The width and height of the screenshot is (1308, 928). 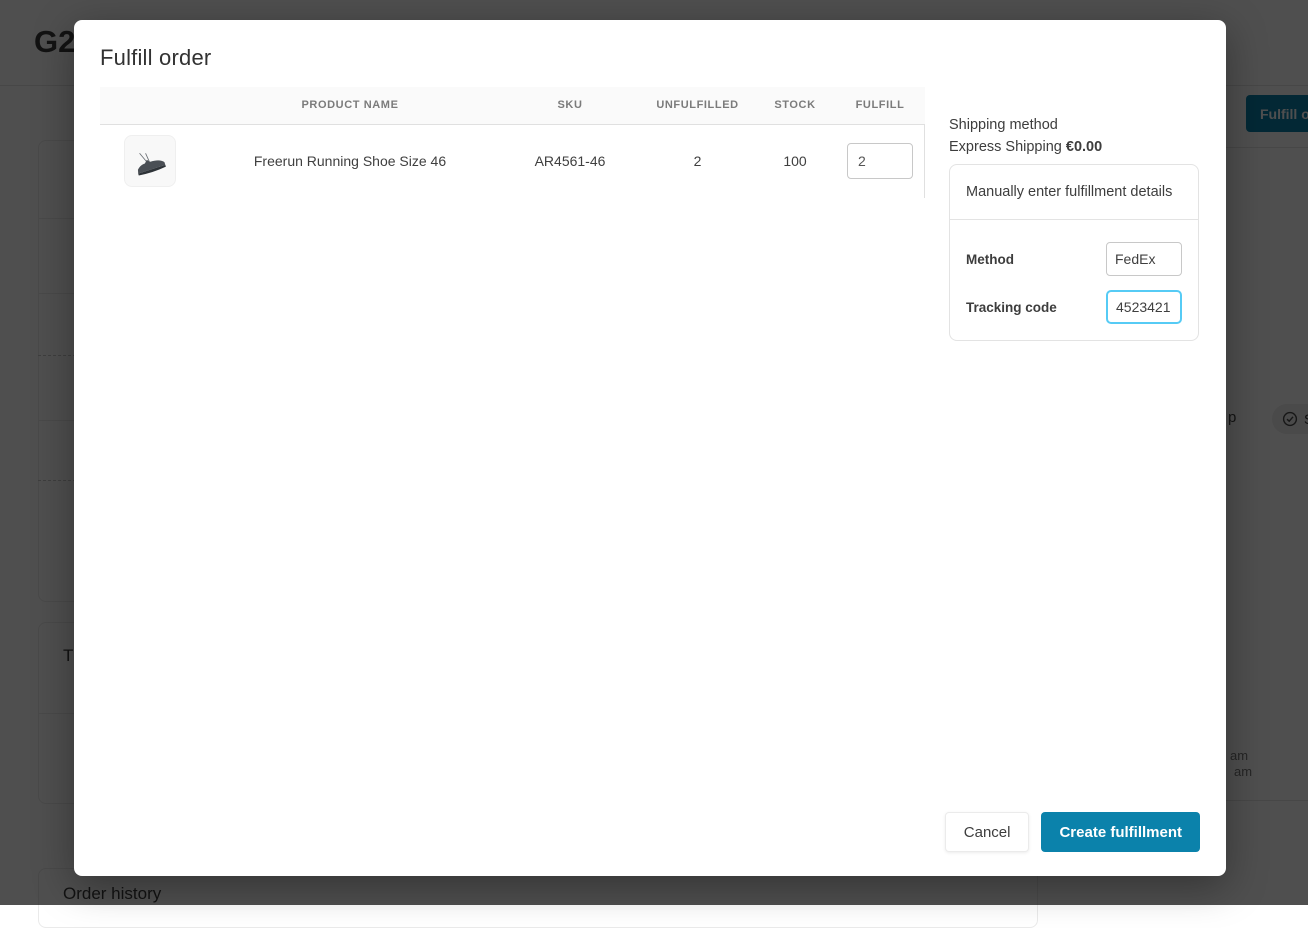 What do you see at coordinates (156, 57) in the screenshot?
I see `dialog-title: Fulfill order` at bounding box center [156, 57].